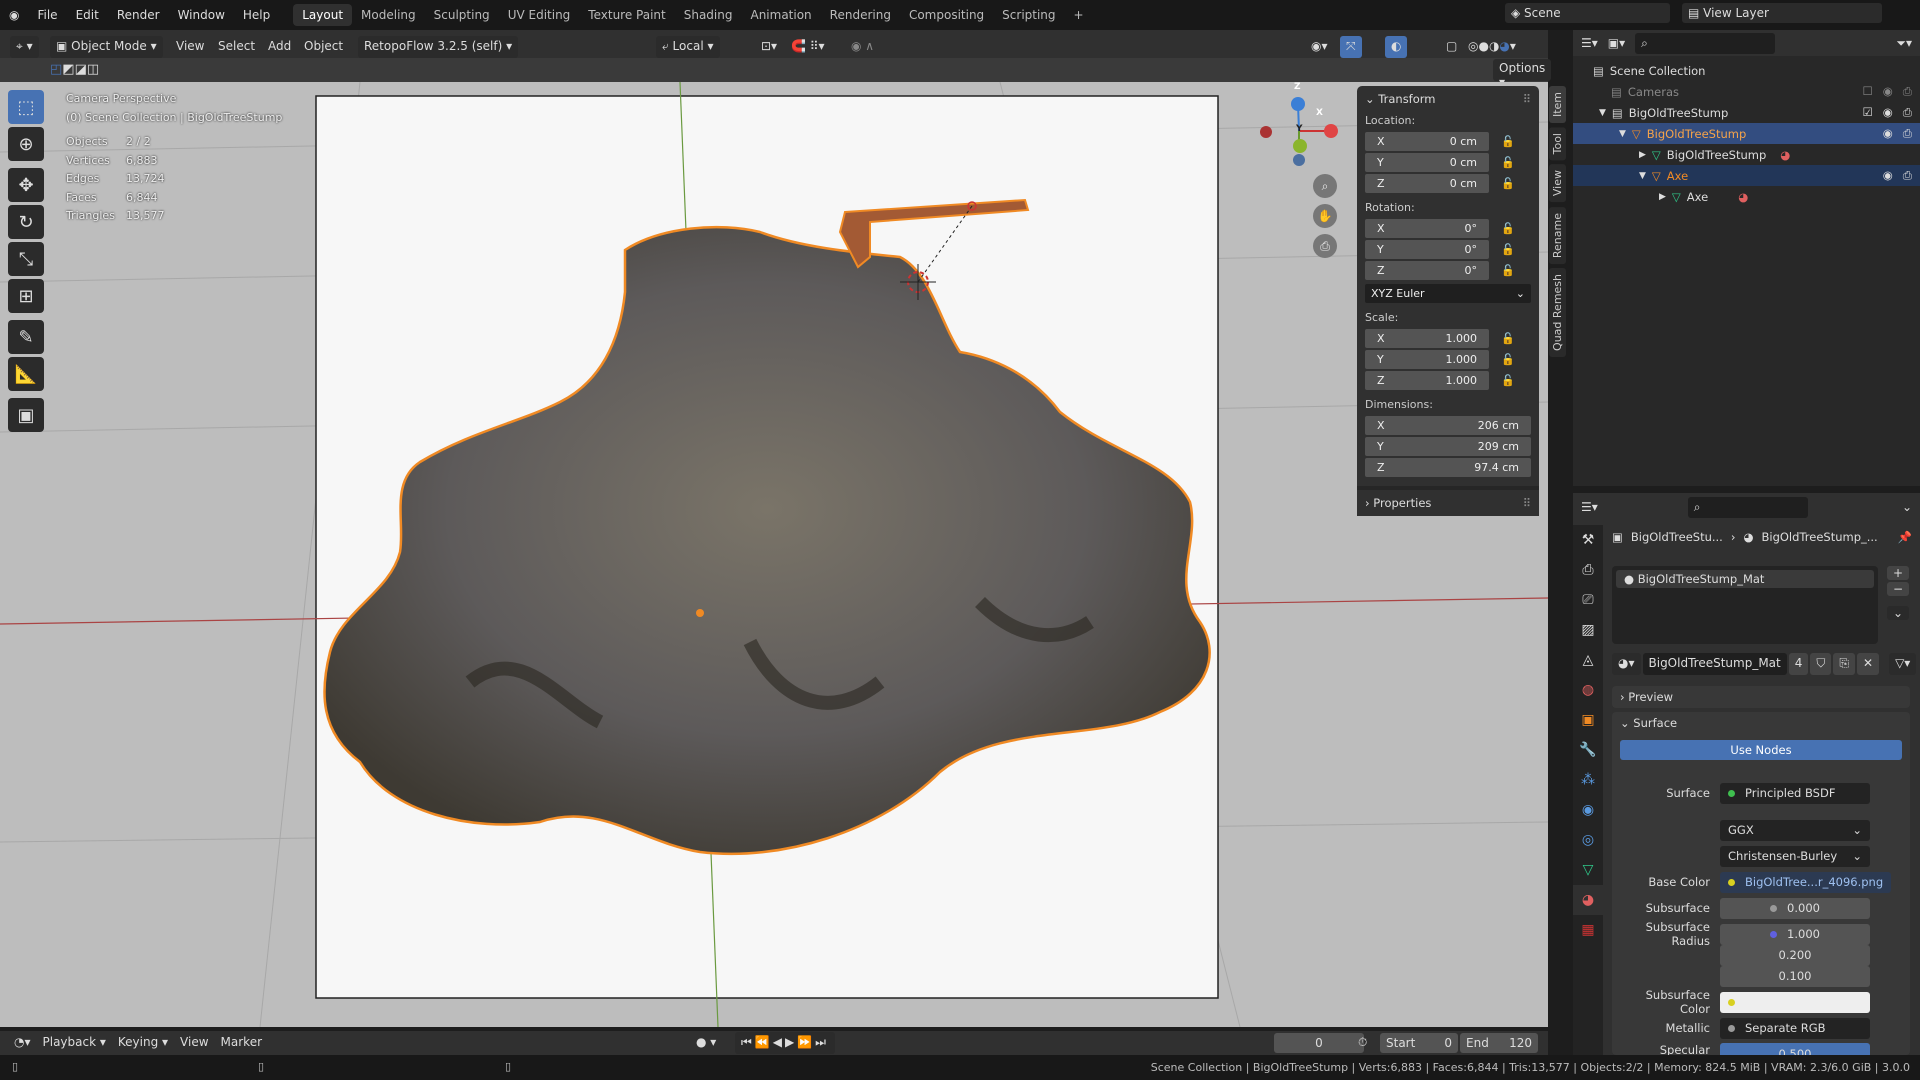 Image resolution: width=1920 pixels, height=1080 pixels. Describe the element at coordinates (1079, 15) in the screenshot. I see `add-workspace-button: +` at that location.